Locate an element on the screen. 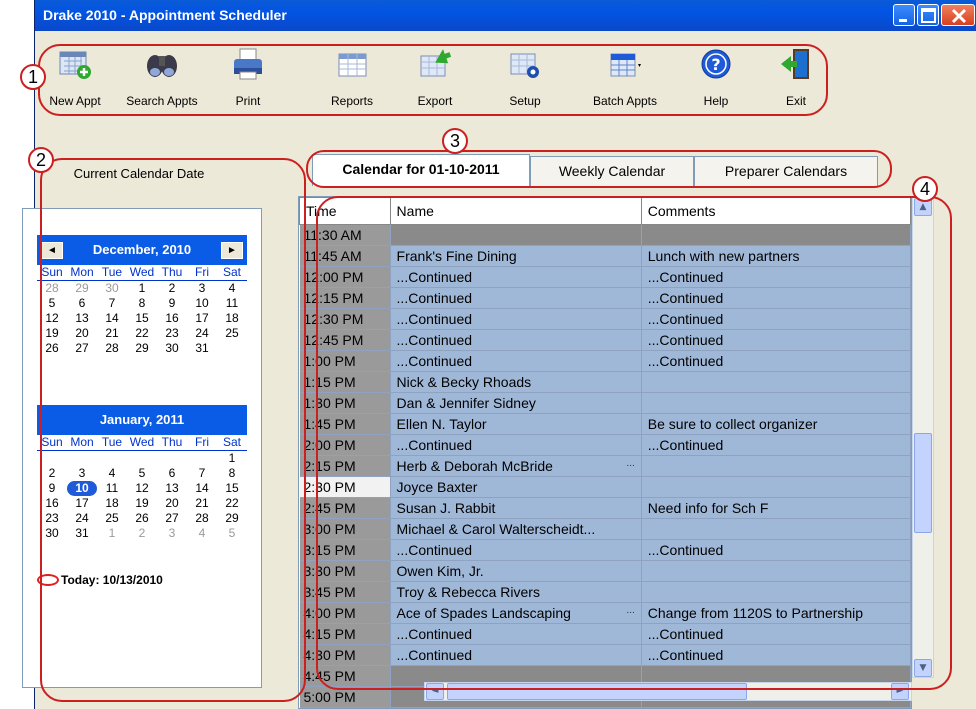 Image resolution: width=976 pixels, height=709 pixels. name-cell: Dan & Jennifer Sidney is located at coordinates (516, 403).